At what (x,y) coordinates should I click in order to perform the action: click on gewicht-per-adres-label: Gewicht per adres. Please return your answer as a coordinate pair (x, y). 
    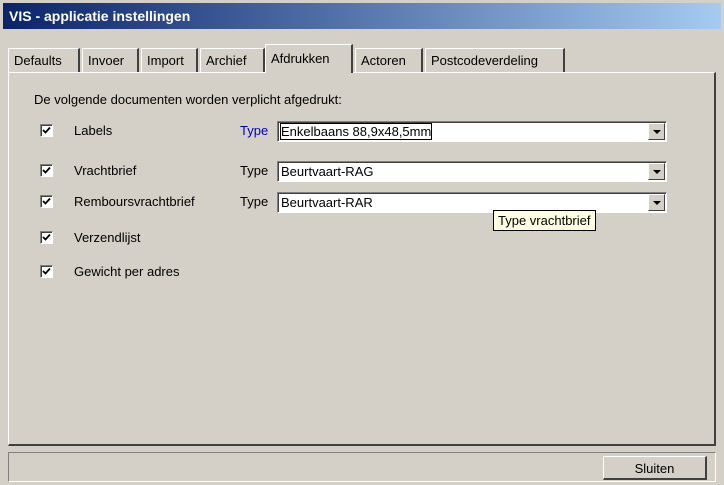
    Looking at the image, I should click on (127, 271).